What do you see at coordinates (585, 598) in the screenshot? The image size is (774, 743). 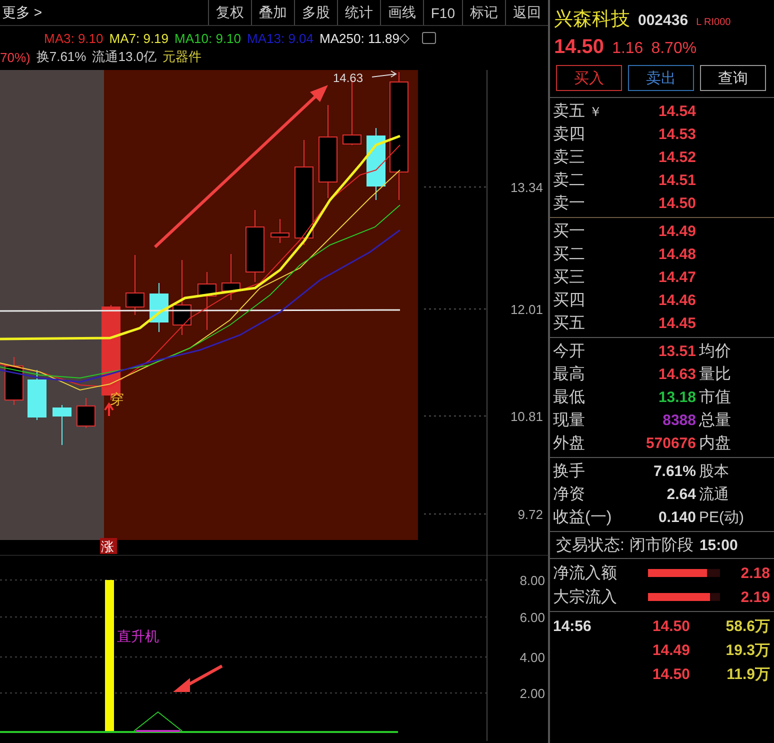 I see `flow-label: 大宗流入` at bounding box center [585, 598].